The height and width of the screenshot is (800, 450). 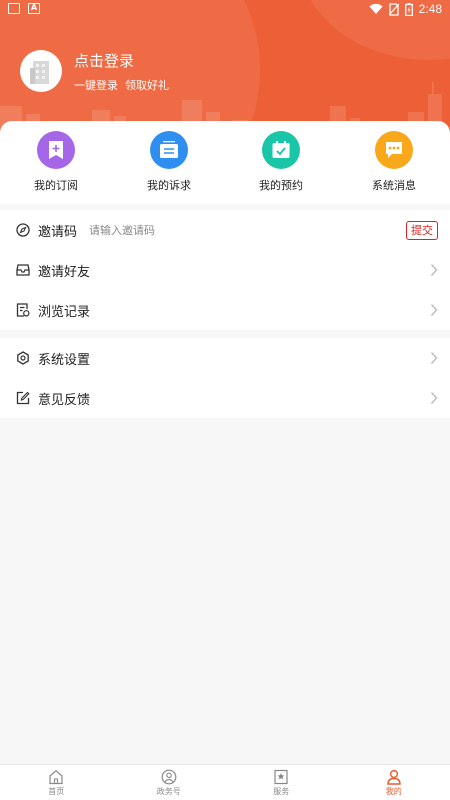 I want to click on wifi-icon, so click(x=376, y=9).